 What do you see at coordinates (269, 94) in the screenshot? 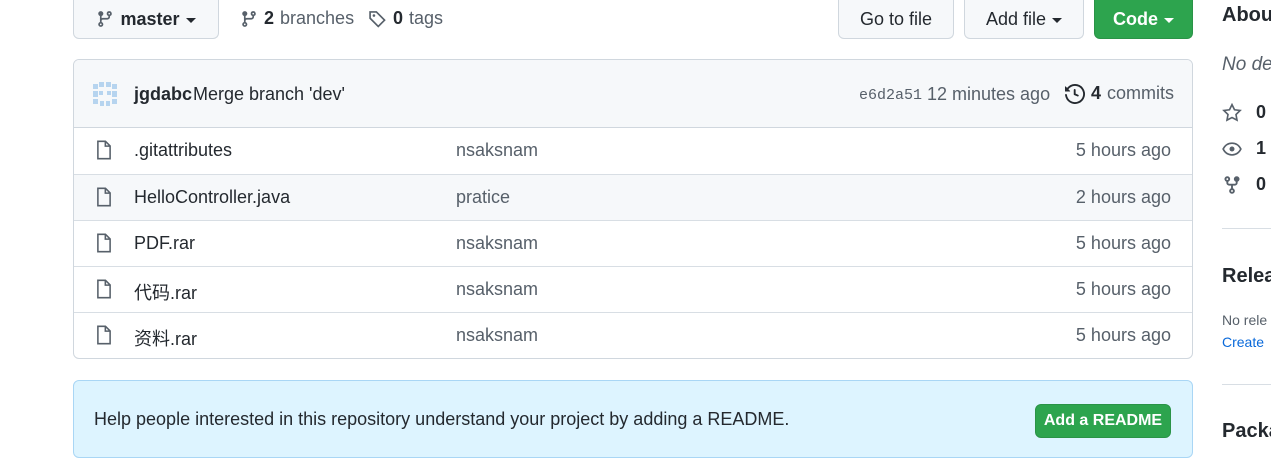
I see `commit-message: Merge branch 'dev'` at bounding box center [269, 94].